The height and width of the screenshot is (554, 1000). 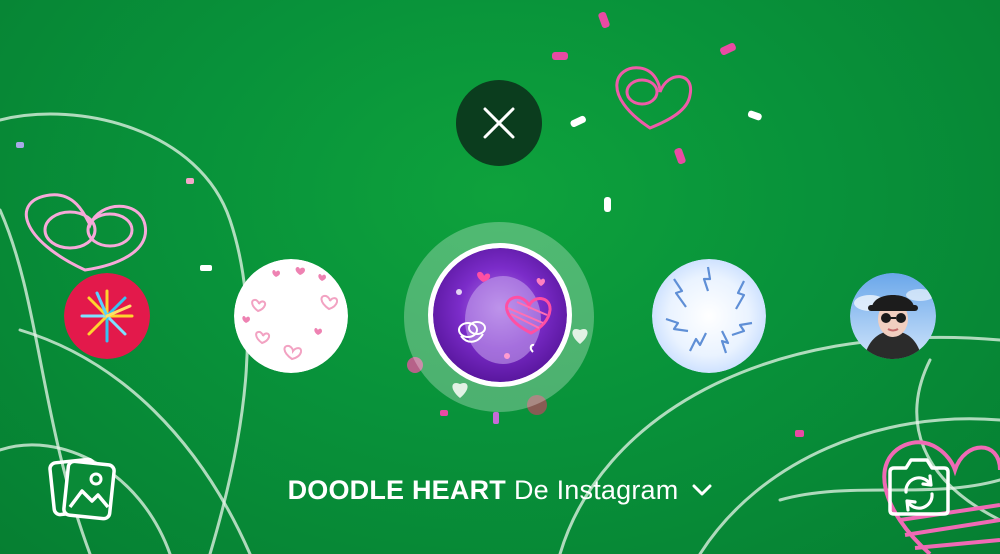 What do you see at coordinates (702, 490) in the screenshot?
I see `chevron-down-icon` at bounding box center [702, 490].